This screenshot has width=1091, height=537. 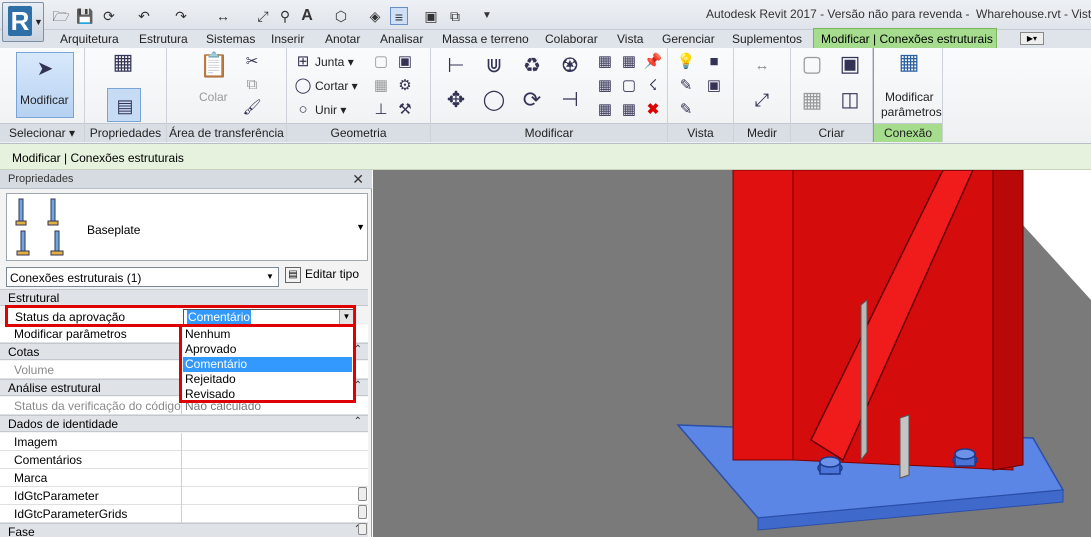 I want to click on property-row: IdGtcParameterGrids, so click(x=184, y=514).